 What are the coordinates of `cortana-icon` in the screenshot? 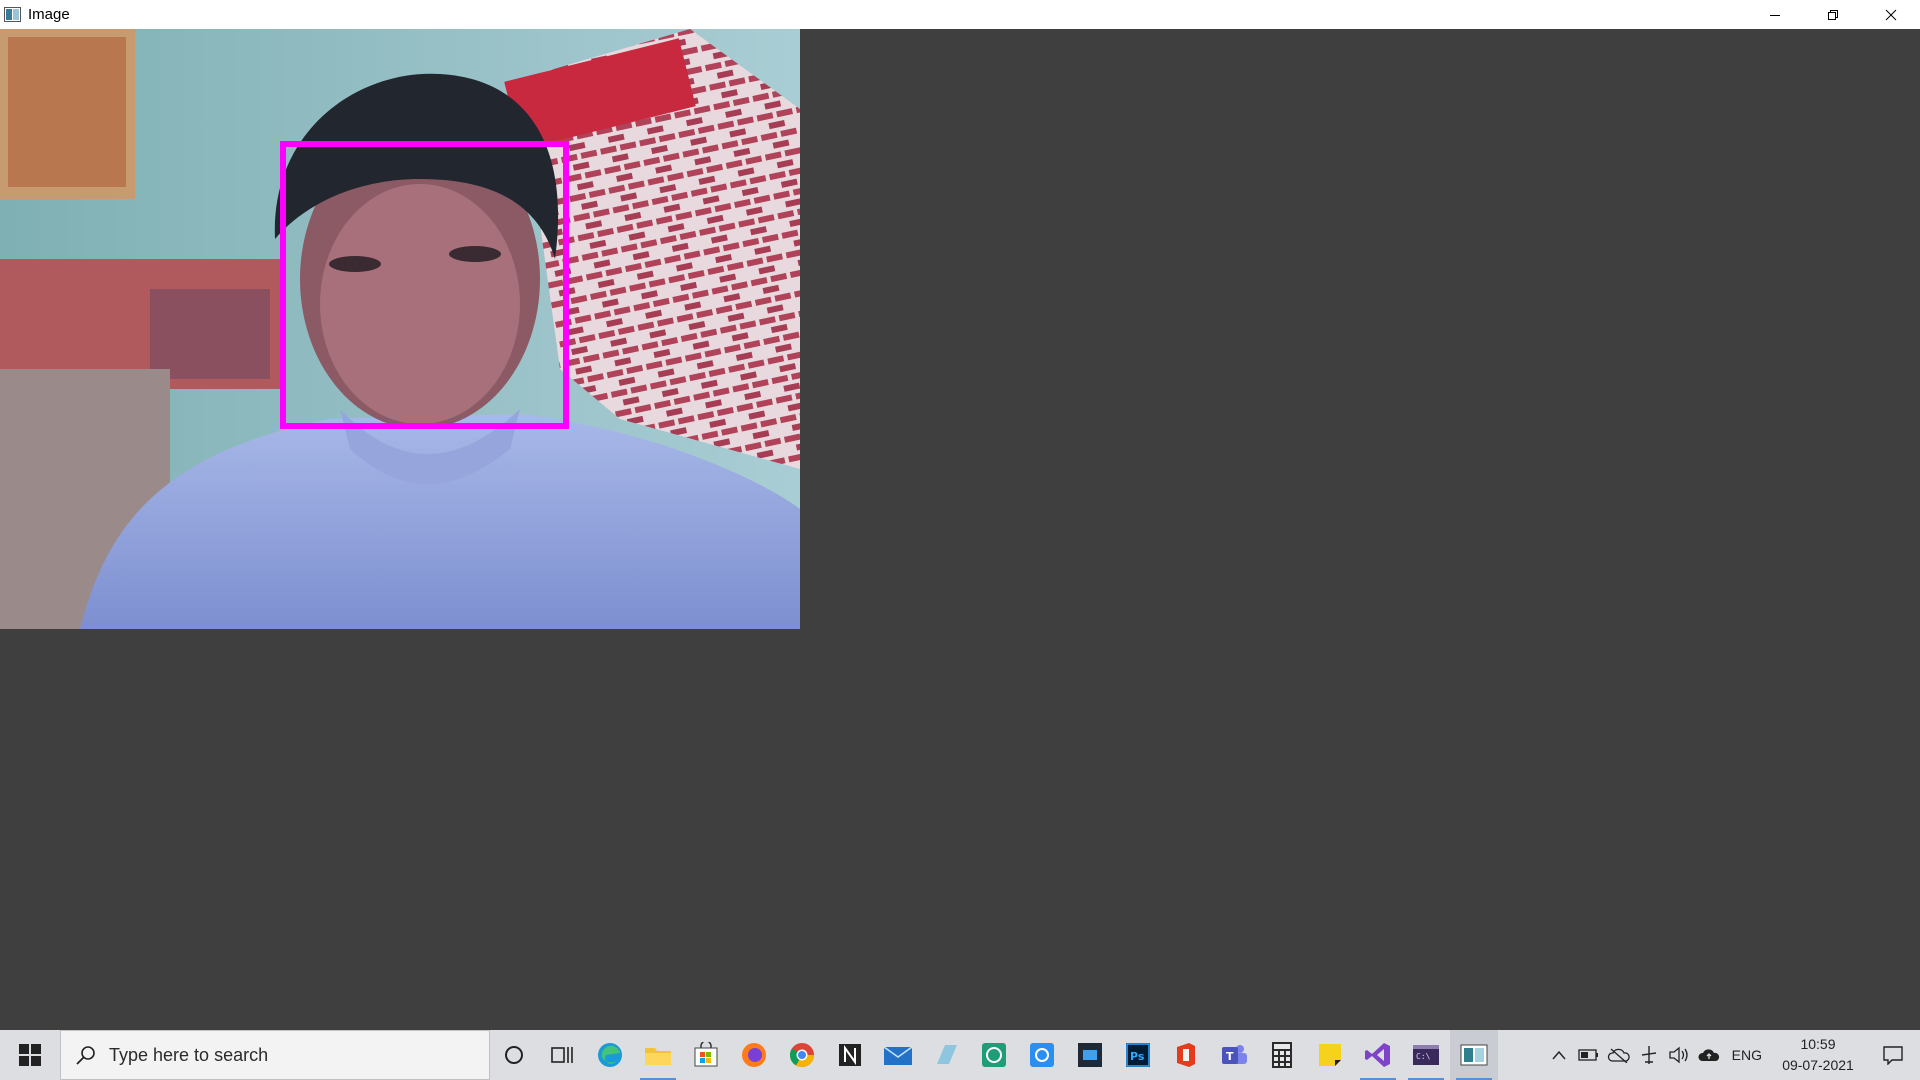 It's located at (514, 1055).